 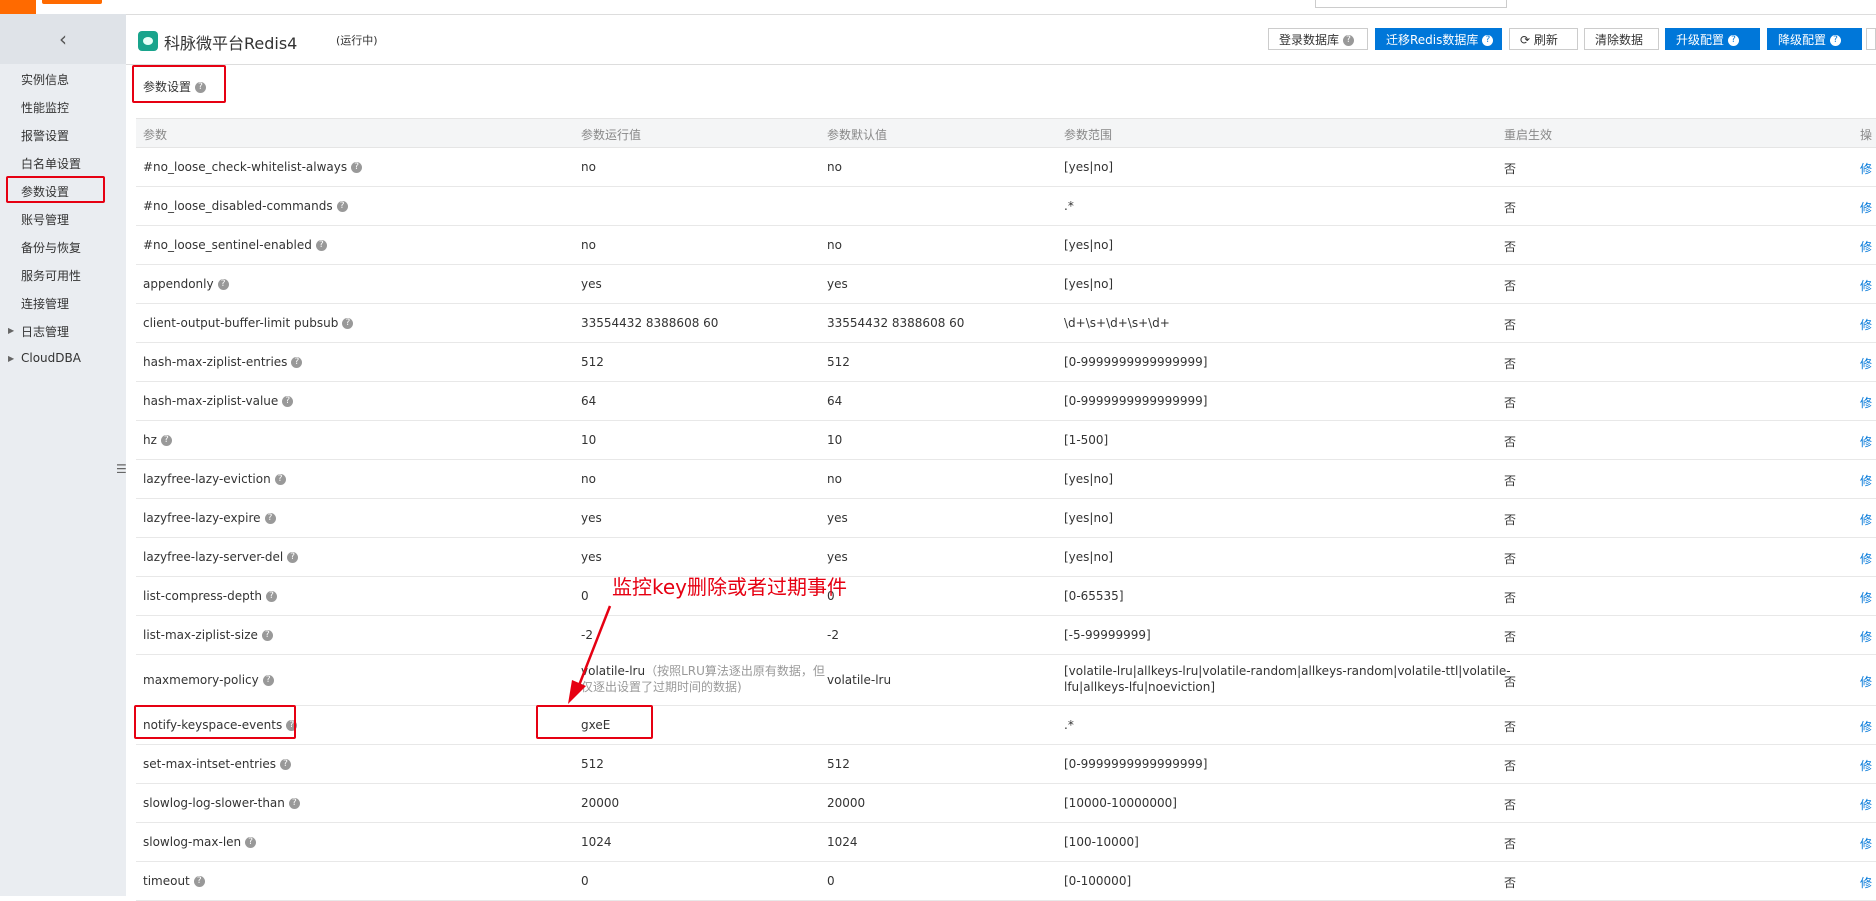 What do you see at coordinates (45, 135) in the screenshot?
I see `sidebar-item-alarm: 报警设置` at bounding box center [45, 135].